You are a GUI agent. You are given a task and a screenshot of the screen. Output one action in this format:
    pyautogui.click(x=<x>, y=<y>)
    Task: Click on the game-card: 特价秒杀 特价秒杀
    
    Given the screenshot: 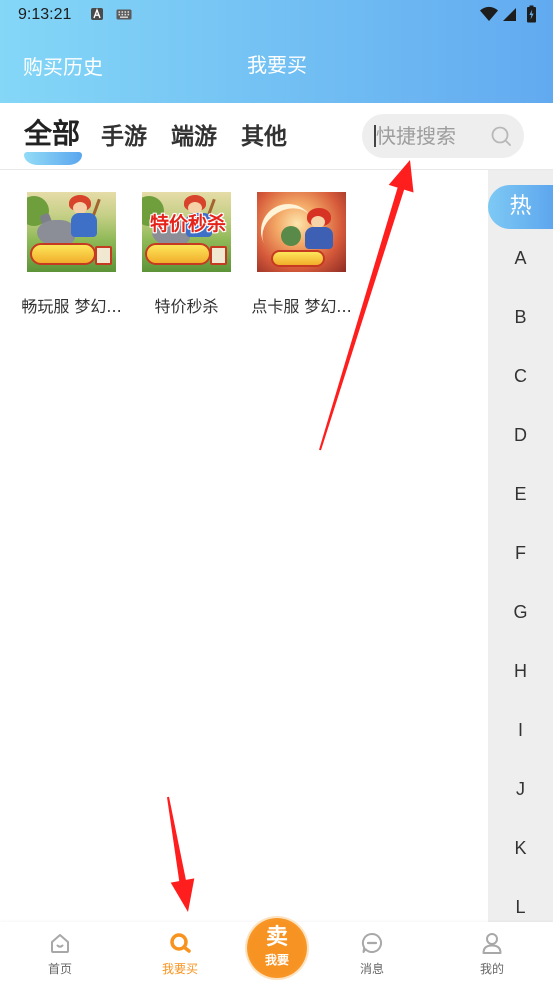 What is the action you would take?
    pyautogui.click(x=186, y=254)
    